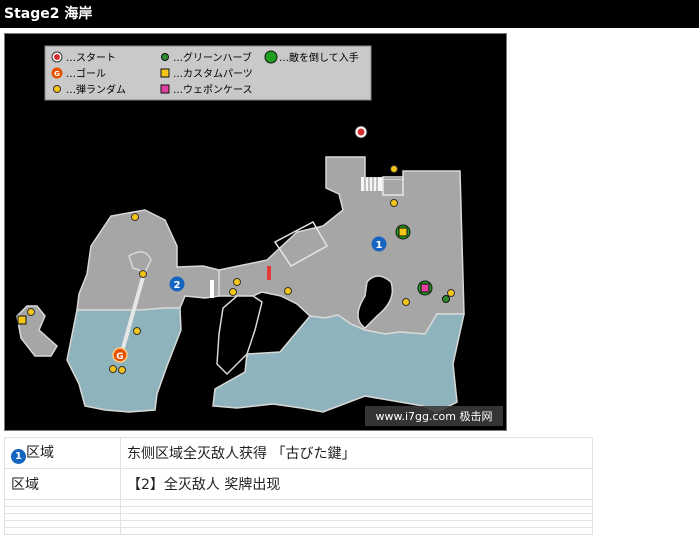 This screenshot has width=699, height=548. Describe the element at coordinates (22, 320) in the screenshot. I see `custom-parts-icon` at that location.